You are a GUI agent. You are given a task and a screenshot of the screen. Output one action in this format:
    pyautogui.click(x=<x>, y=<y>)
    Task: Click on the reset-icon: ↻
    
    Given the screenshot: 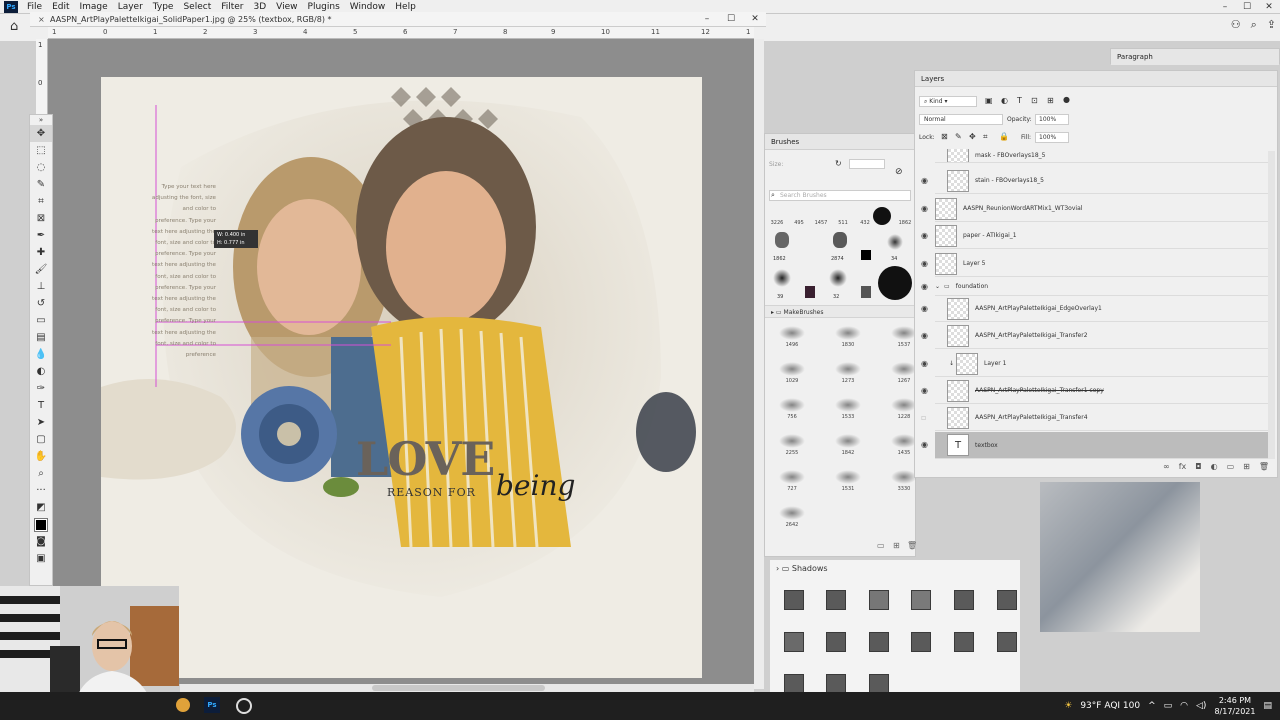 What is the action you would take?
    pyautogui.click(x=838, y=163)
    